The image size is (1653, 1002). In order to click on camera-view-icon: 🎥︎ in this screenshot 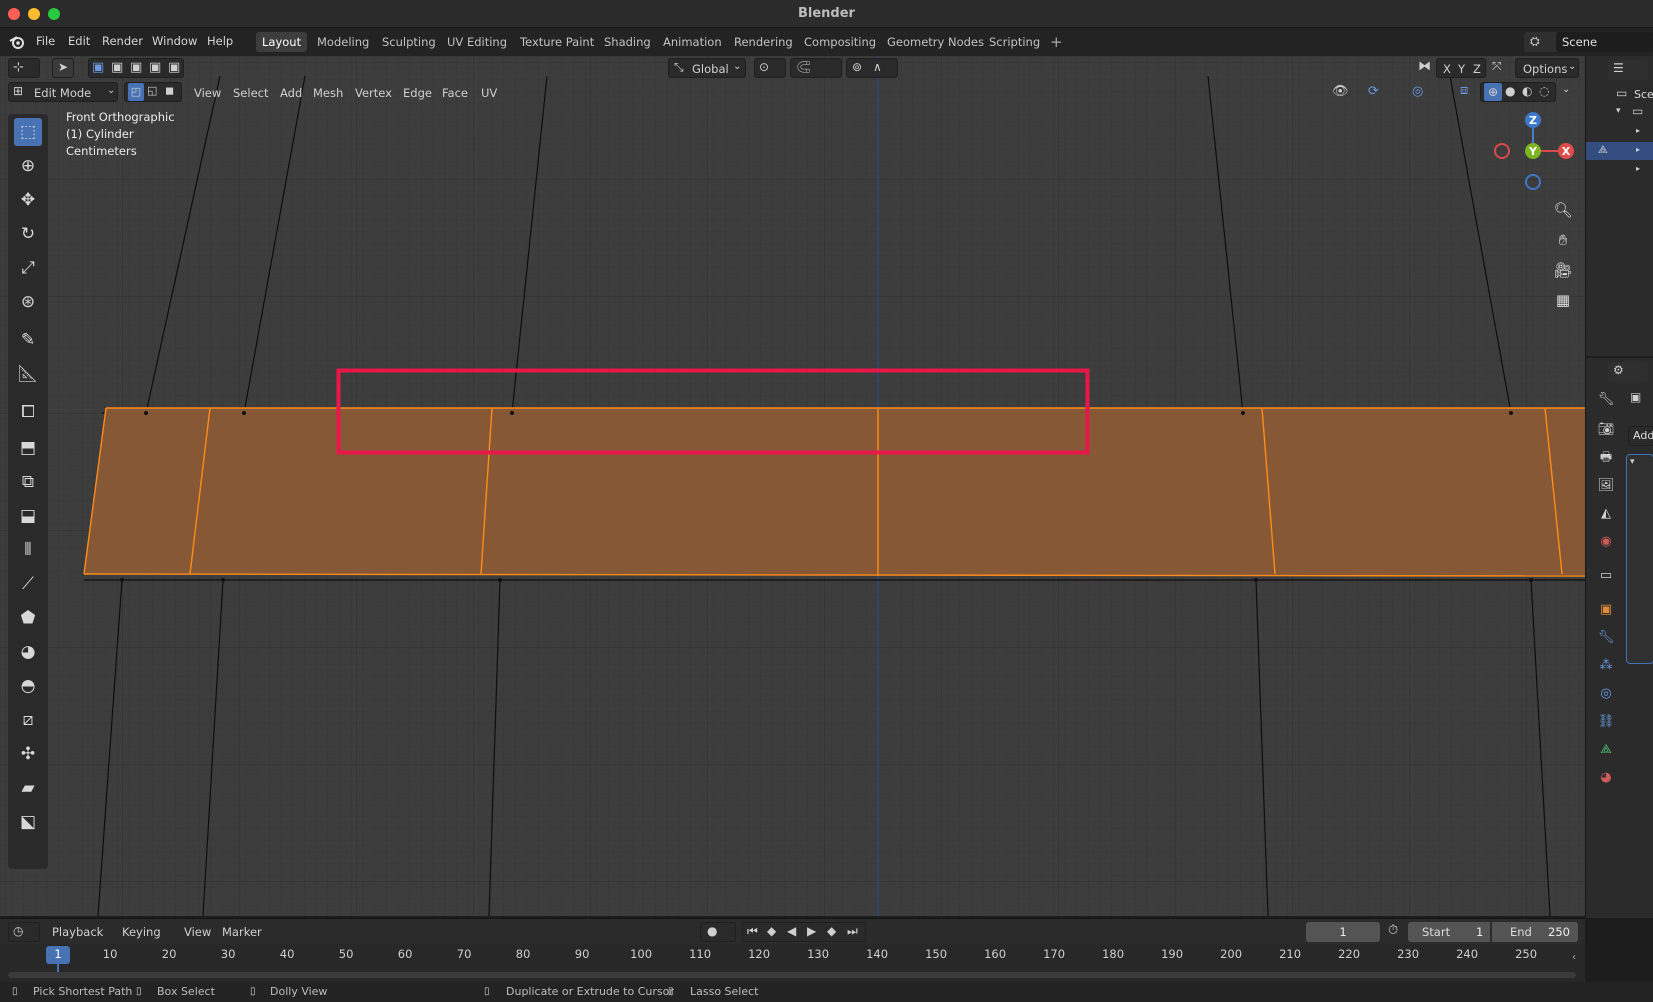, I will do `click(1563, 270)`.